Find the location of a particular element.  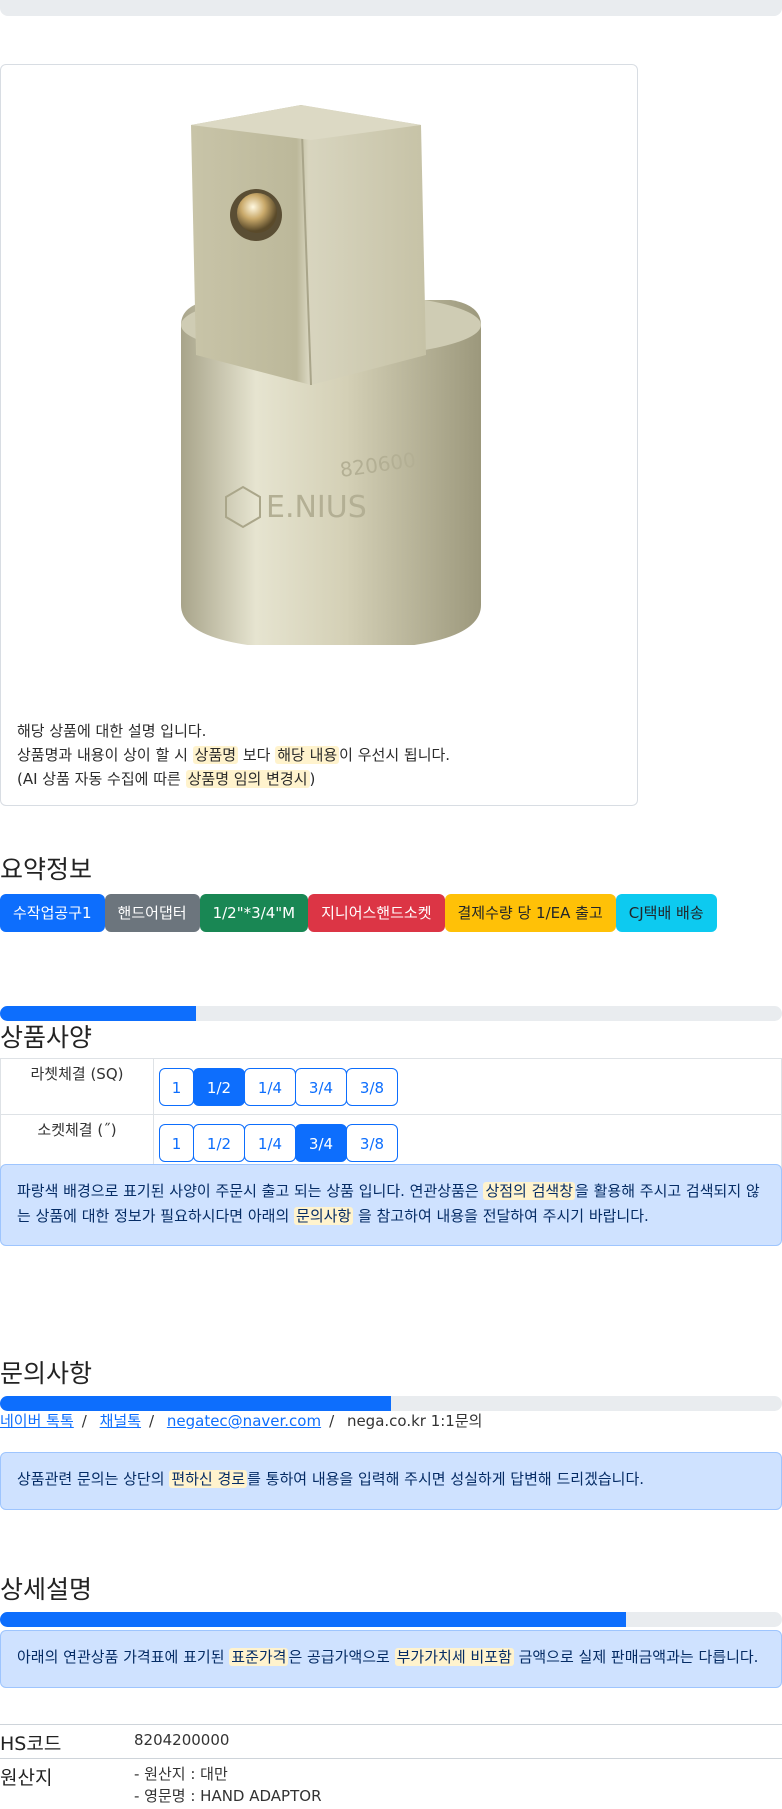

socket-option-1: 1 is located at coordinates (176, 1142).